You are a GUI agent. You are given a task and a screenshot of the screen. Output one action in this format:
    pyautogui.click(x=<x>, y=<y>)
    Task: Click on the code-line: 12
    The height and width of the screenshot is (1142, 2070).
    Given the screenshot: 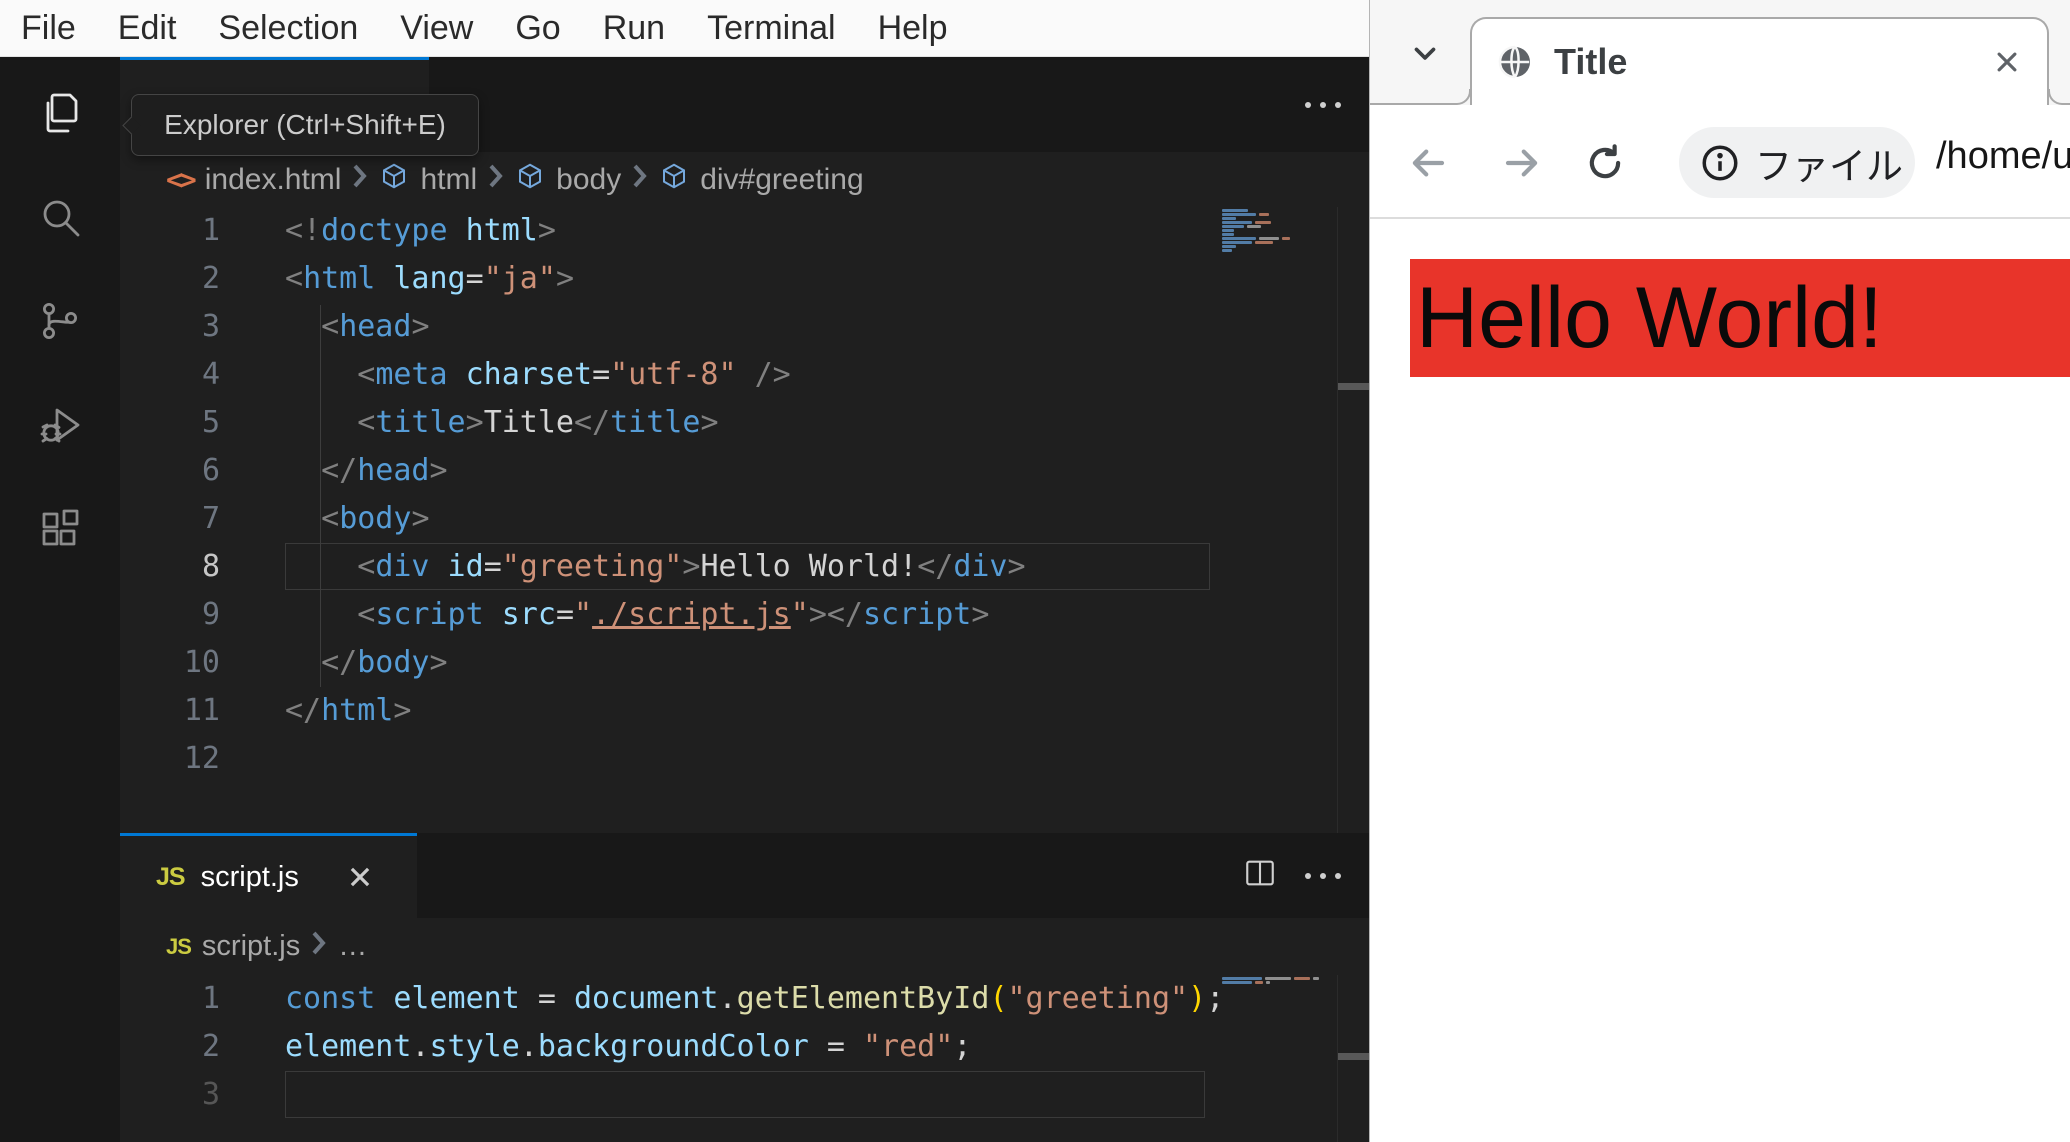 What is the action you would take?
    pyautogui.click(x=744, y=759)
    